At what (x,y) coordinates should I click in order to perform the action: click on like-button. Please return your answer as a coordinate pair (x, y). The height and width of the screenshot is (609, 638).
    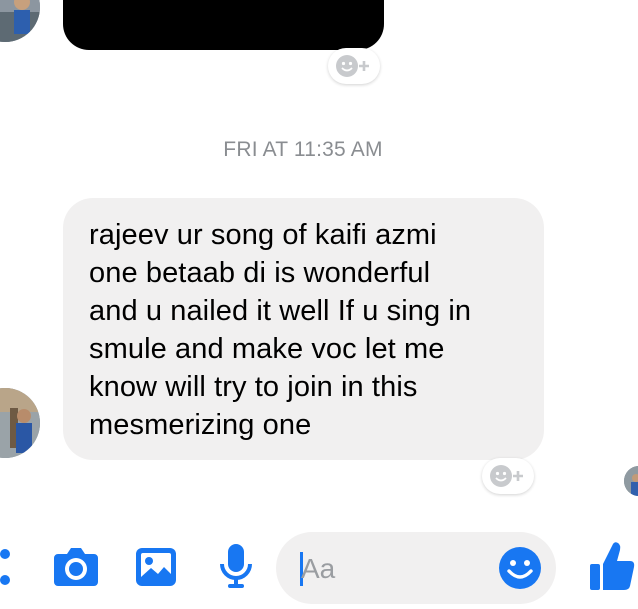
    Looking at the image, I should click on (612, 566).